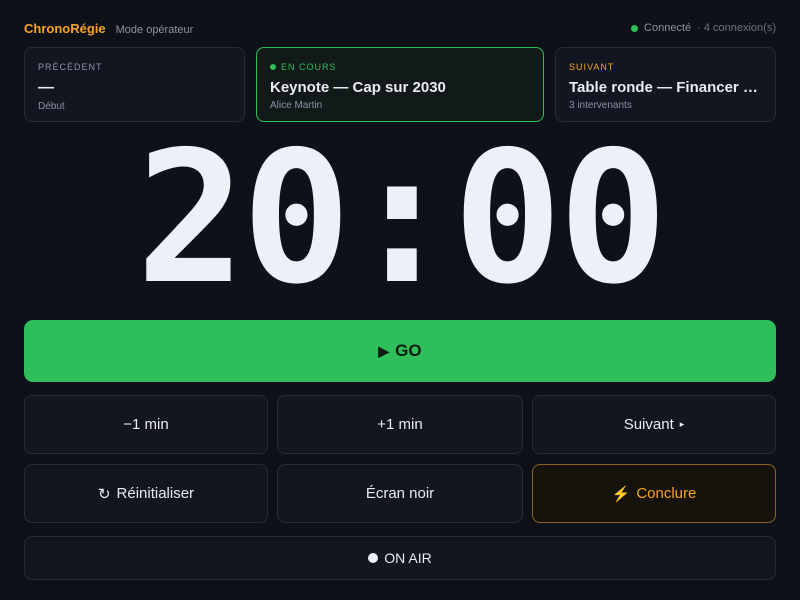 This screenshot has width=800, height=600. I want to click on connection-text: Connecté, so click(668, 28).